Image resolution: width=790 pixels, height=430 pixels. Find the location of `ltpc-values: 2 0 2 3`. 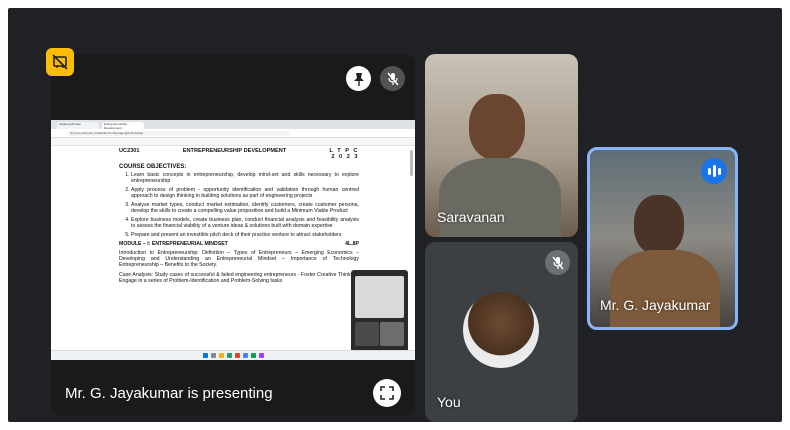

ltpc-values: 2 0 2 3 is located at coordinates (345, 157).